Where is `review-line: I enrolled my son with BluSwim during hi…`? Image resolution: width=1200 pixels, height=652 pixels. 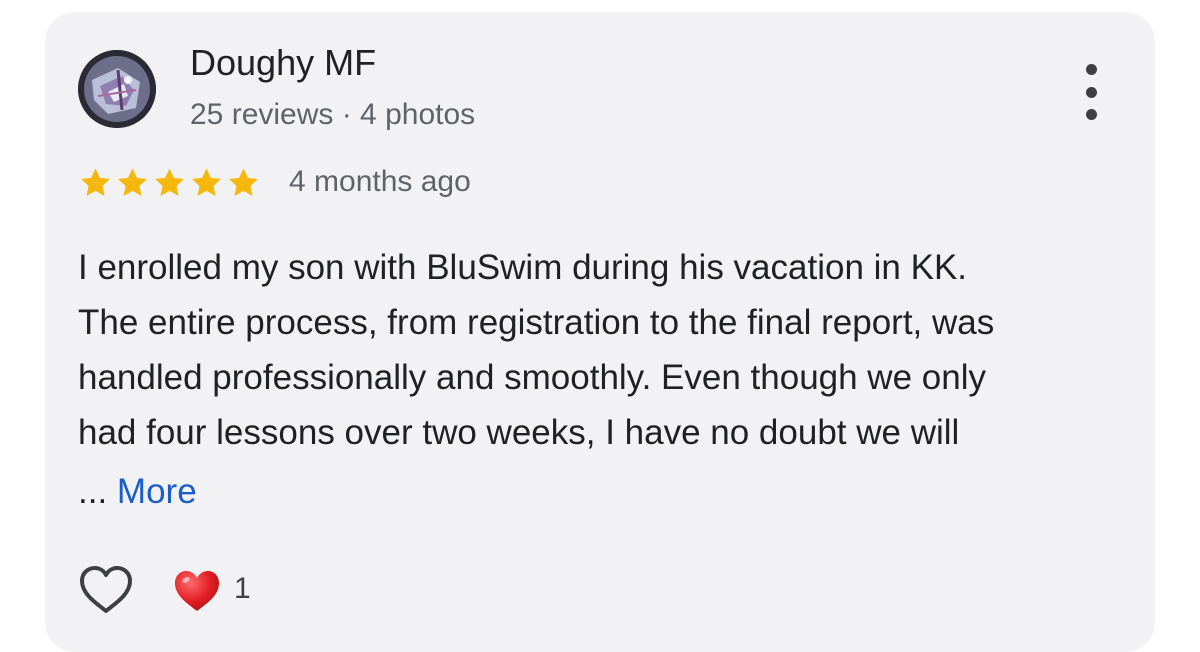 review-line: I enrolled my son with BluSwim during hi… is located at coordinates (523, 267).